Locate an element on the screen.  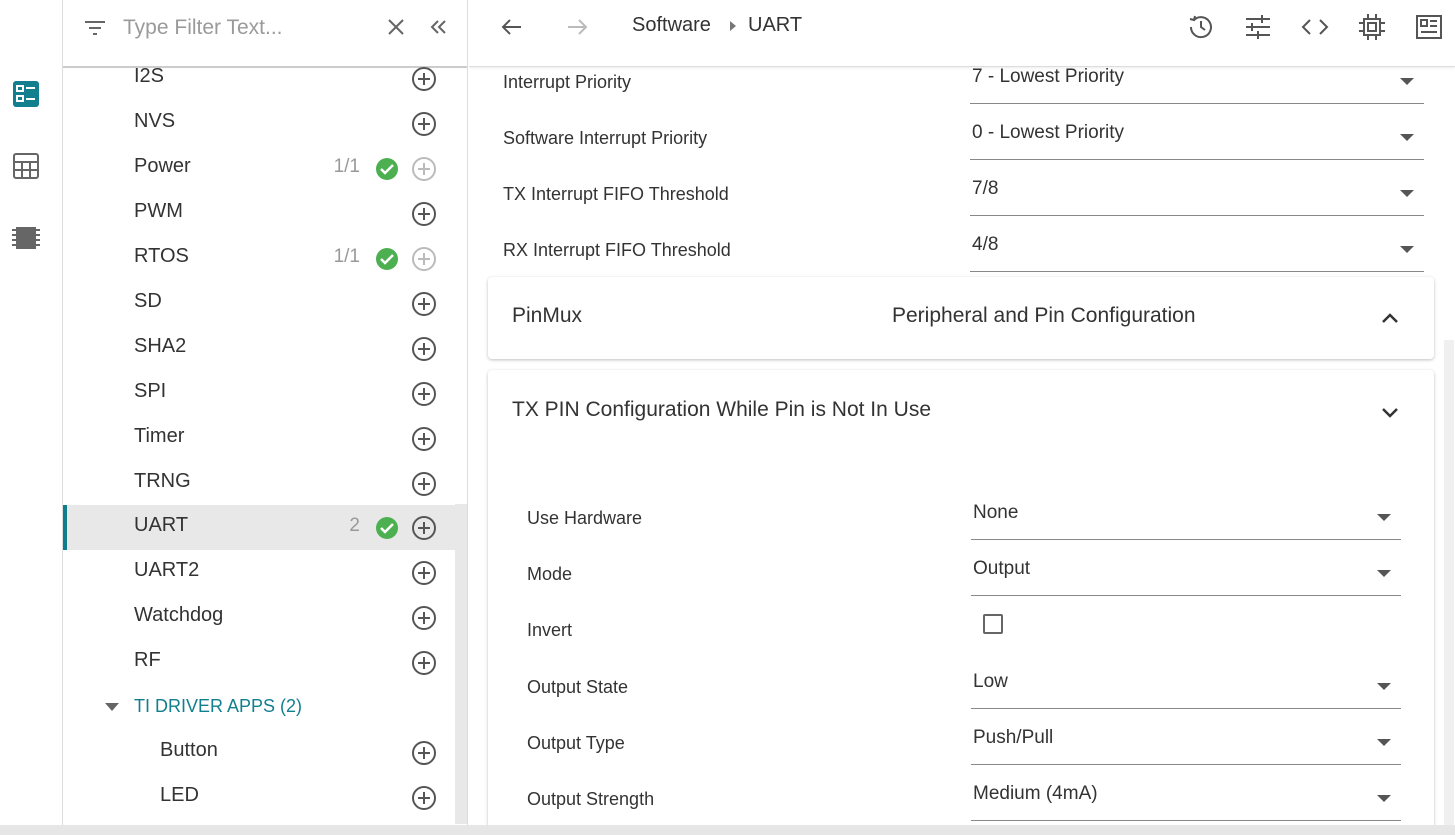
setting-label: TX Interrupt FIFO Threshold is located at coordinates (616, 194).